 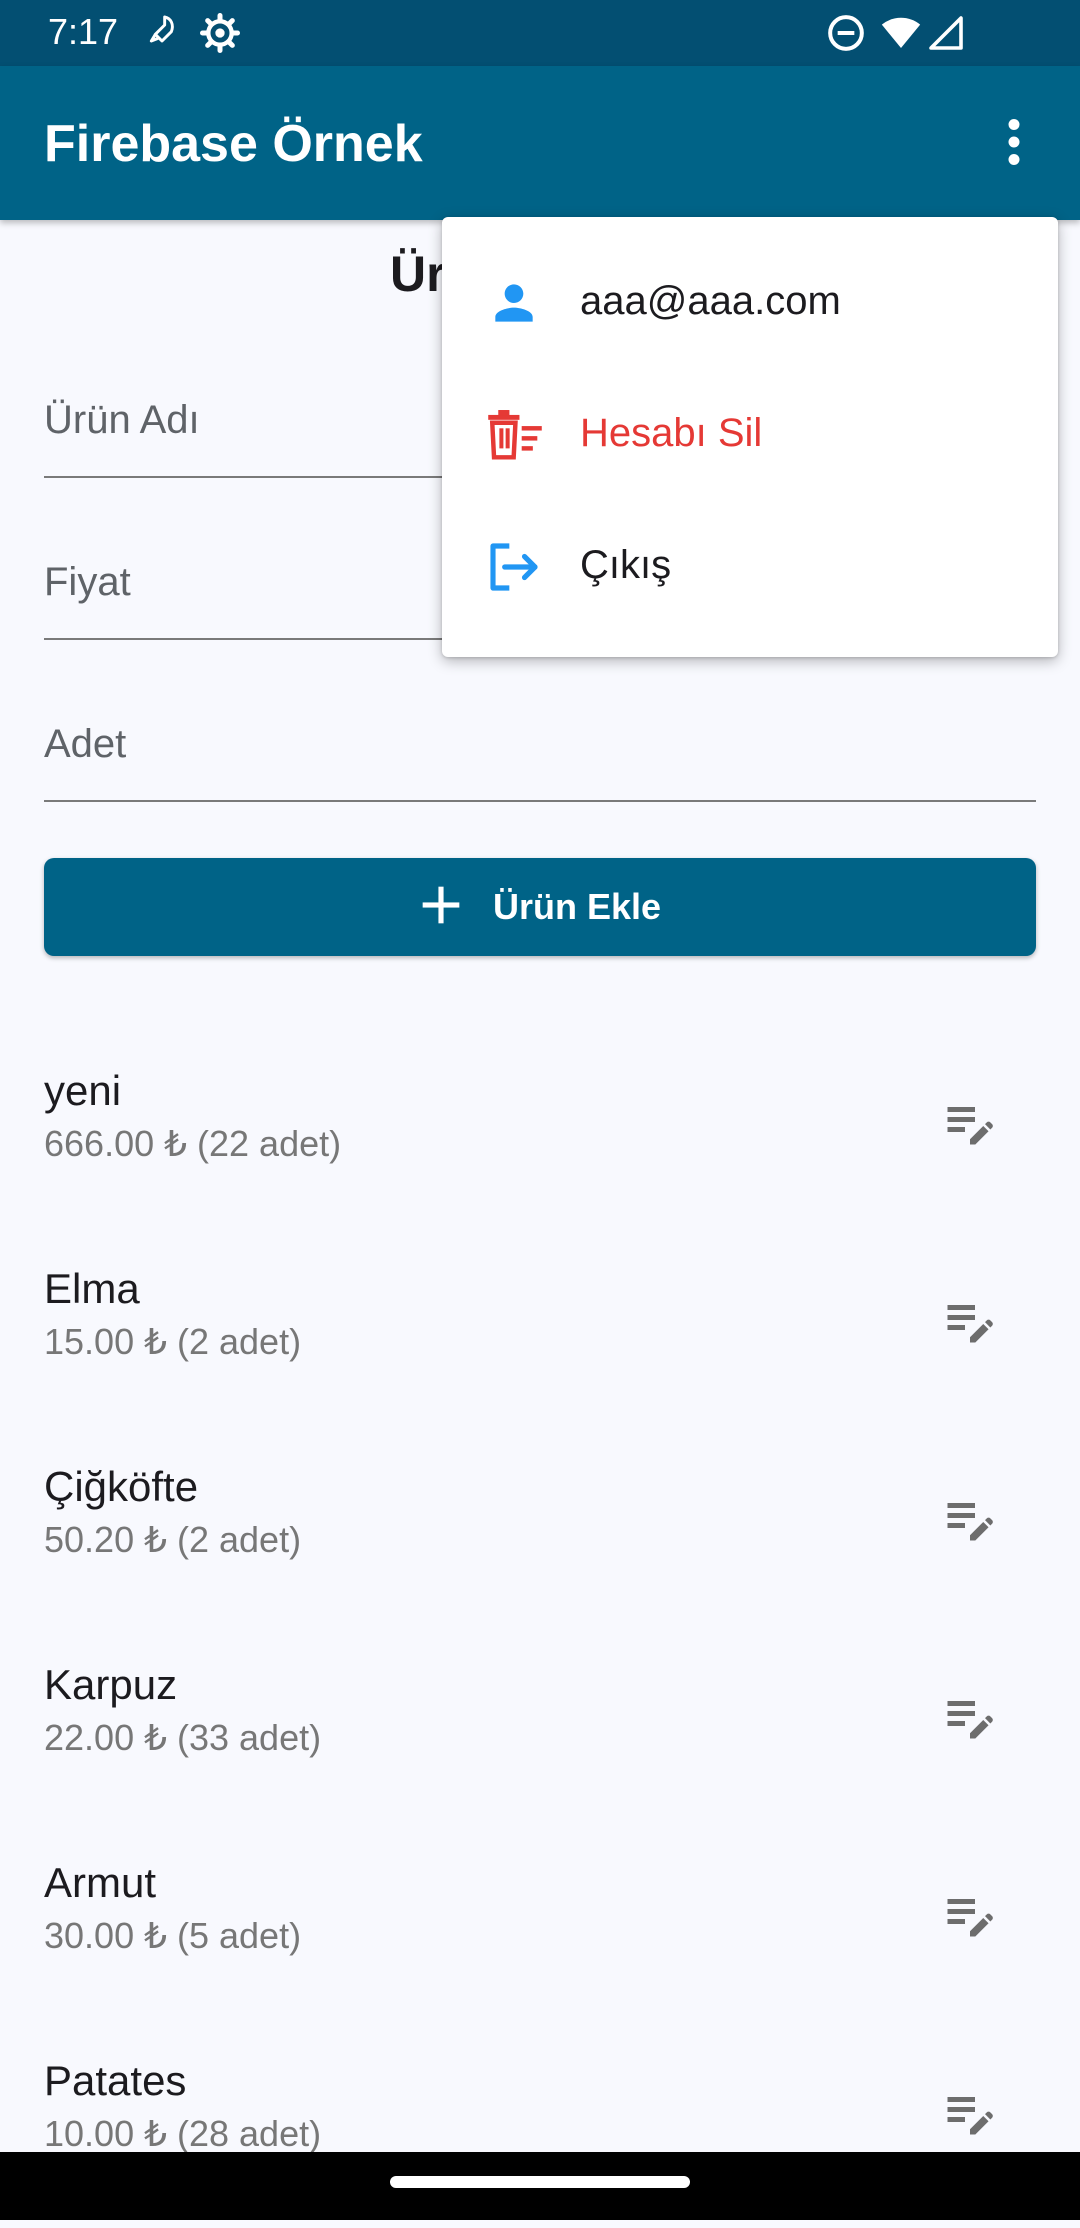 What do you see at coordinates (515, 437) in the screenshot?
I see `delete-icon` at bounding box center [515, 437].